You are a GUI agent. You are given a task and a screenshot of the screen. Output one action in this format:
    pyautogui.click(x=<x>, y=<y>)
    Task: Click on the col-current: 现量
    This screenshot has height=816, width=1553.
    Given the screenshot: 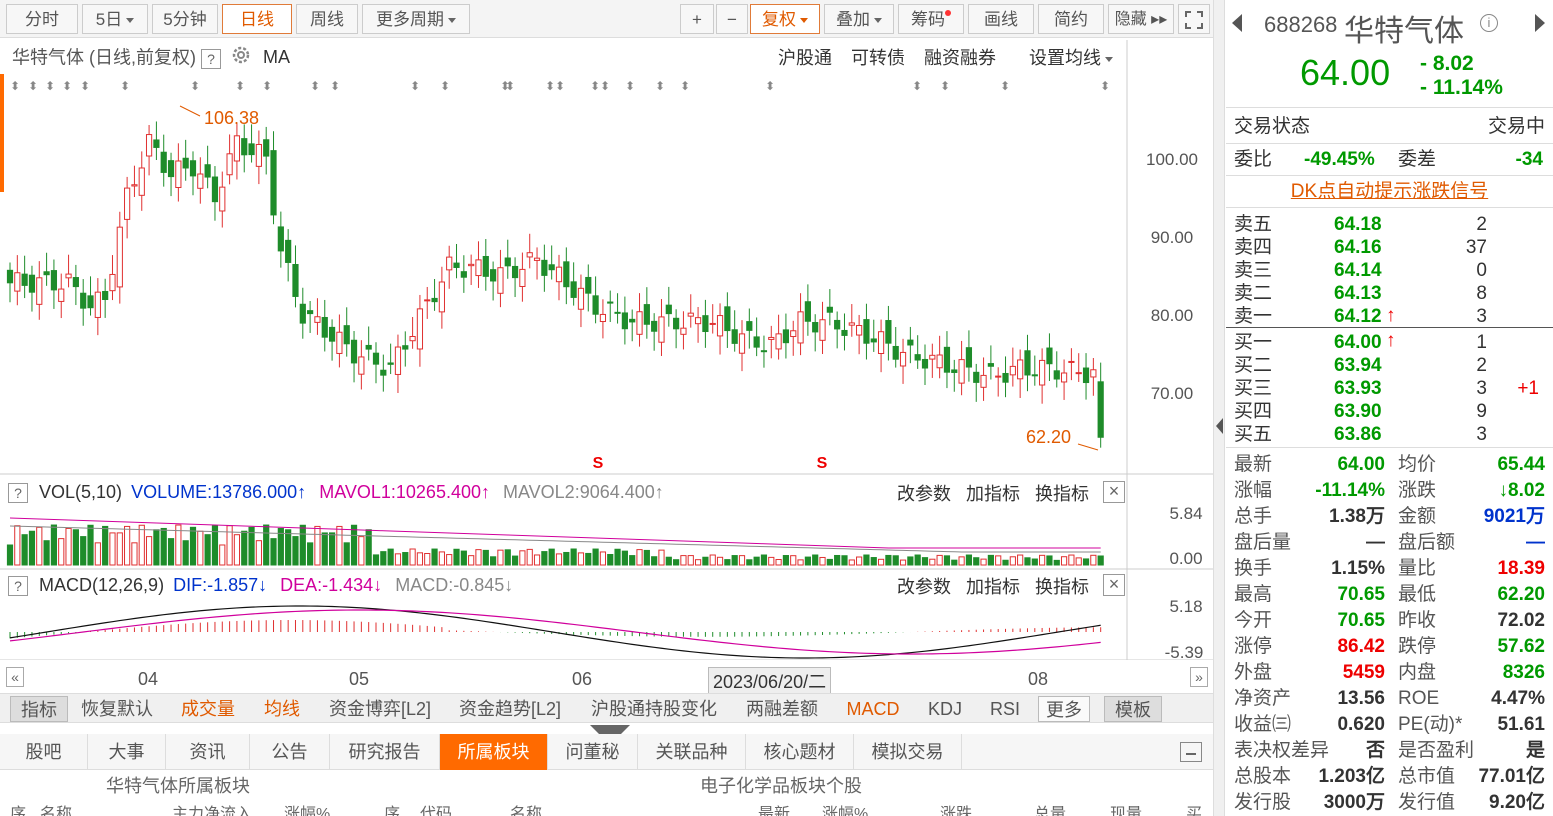 What is the action you would take?
    pyautogui.click(x=1126, y=808)
    